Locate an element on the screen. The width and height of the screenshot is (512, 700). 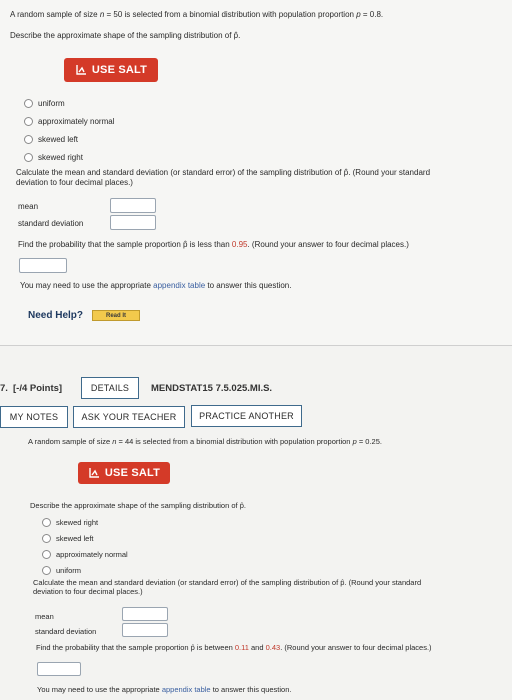
q7-points: [-/4 Points] is located at coordinates (38, 388).